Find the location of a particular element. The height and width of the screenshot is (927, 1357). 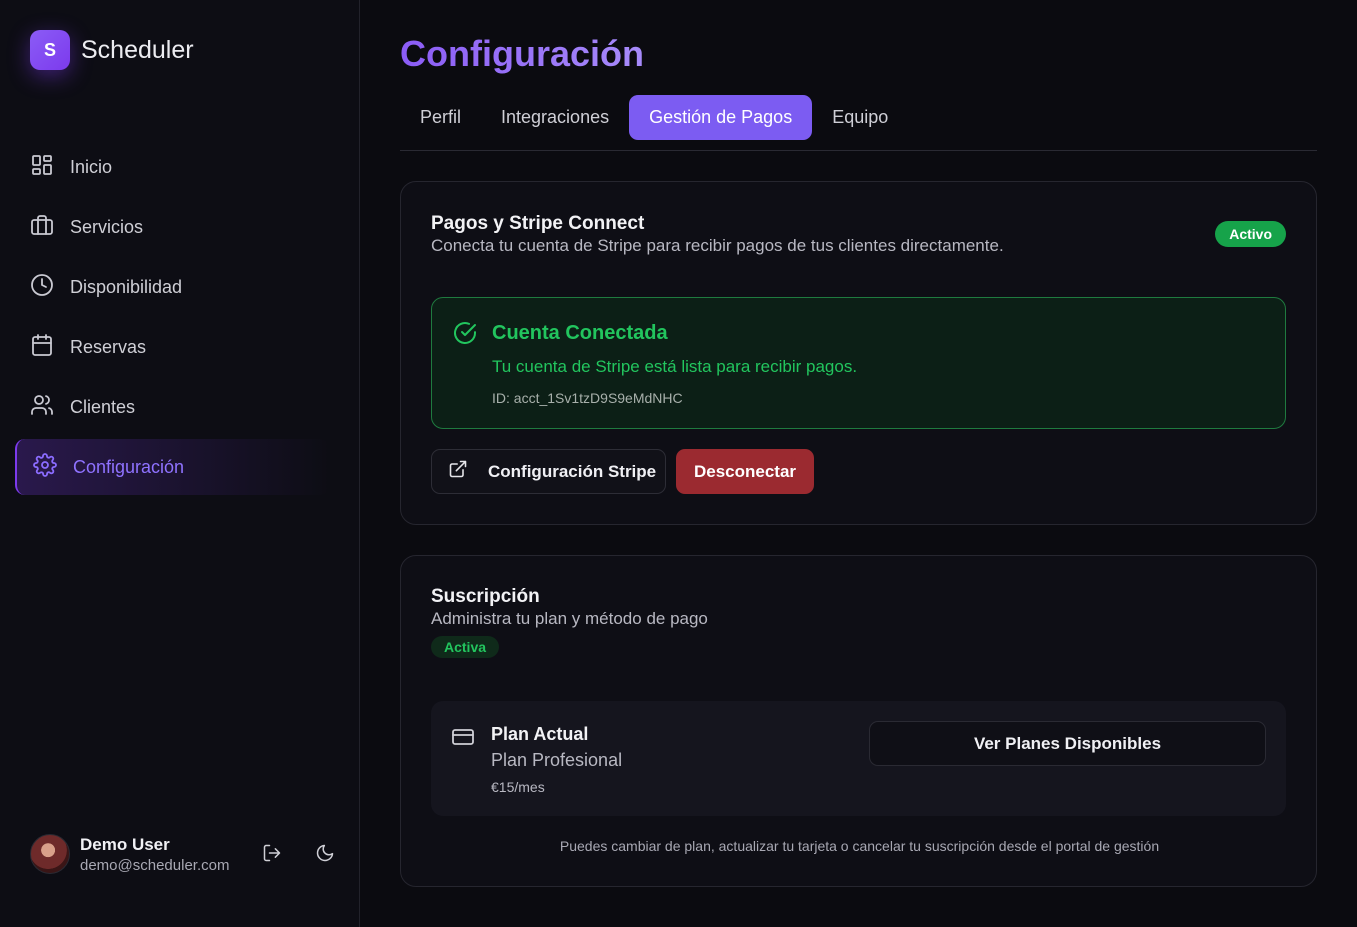

user-email: demo@scheduler.com is located at coordinates (155, 865).